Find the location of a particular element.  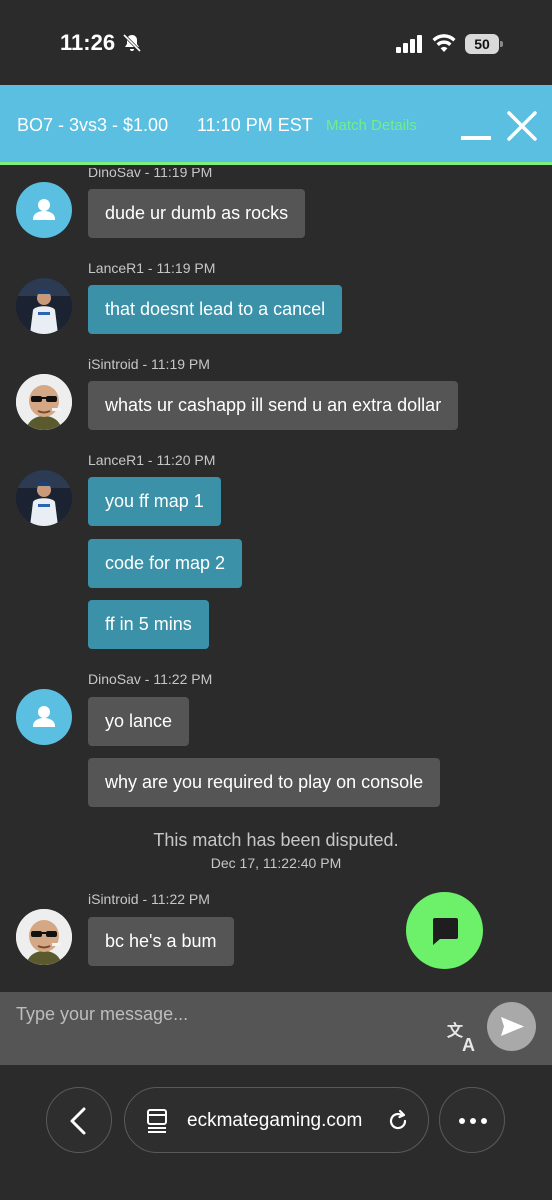

message-meta: iSintroid - 11:19 PM is located at coordinates (149, 364).